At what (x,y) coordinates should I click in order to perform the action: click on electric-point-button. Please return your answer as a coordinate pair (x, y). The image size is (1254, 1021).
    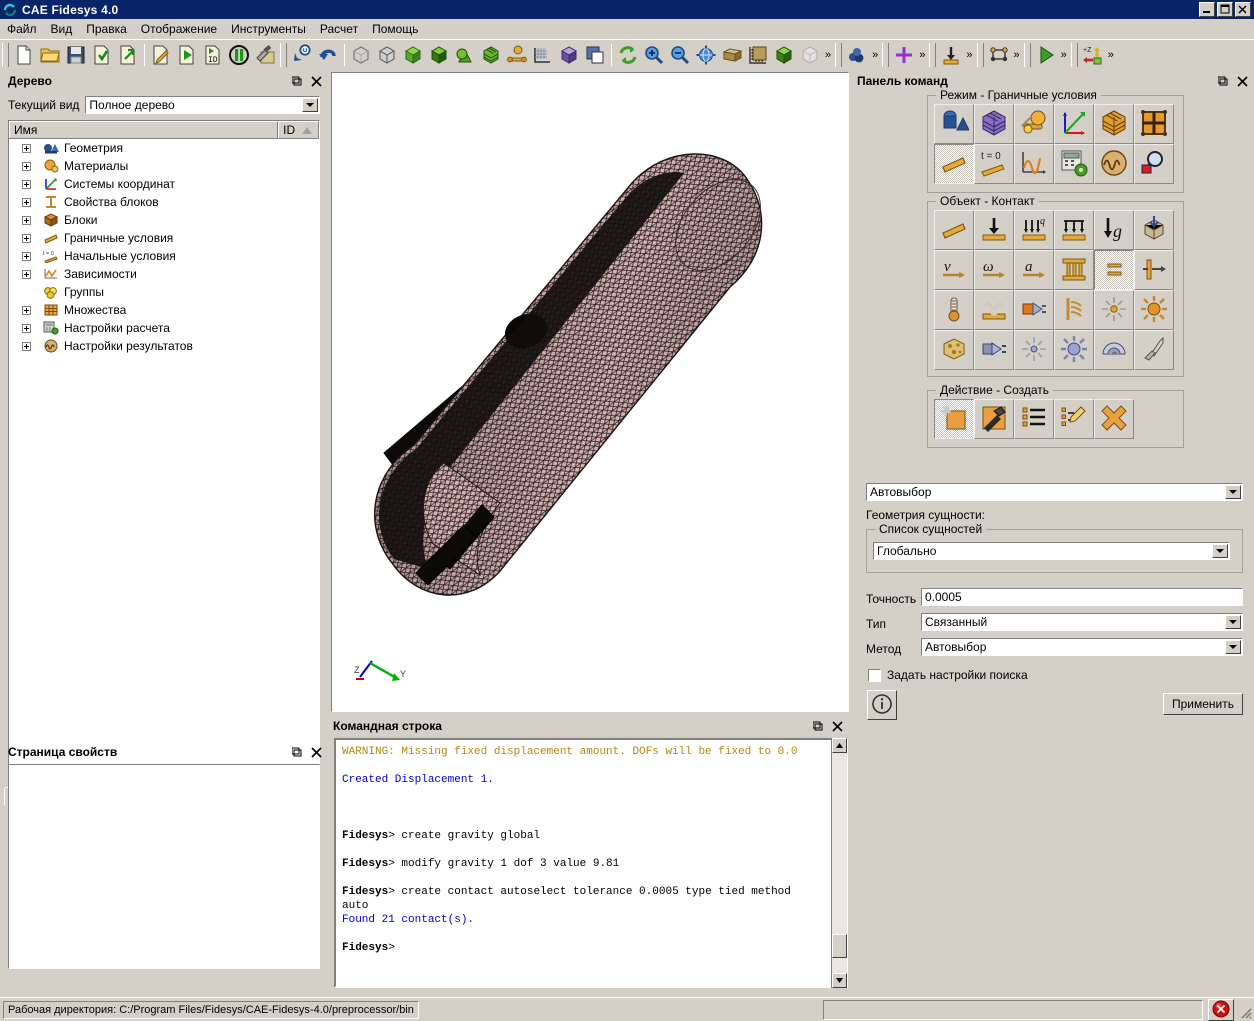
    Looking at the image, I should click on (1114, 310).